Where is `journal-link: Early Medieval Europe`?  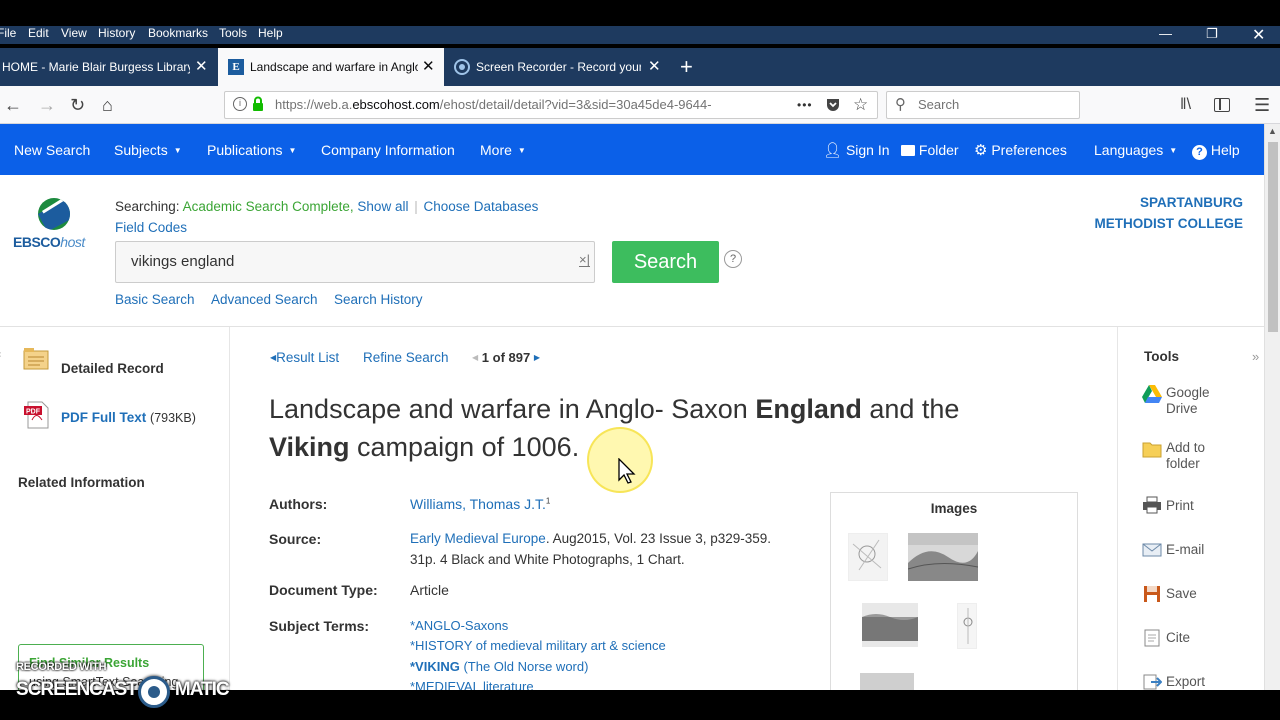 journal-link: Early Medieval Europe is located at coordinates (478, 538).